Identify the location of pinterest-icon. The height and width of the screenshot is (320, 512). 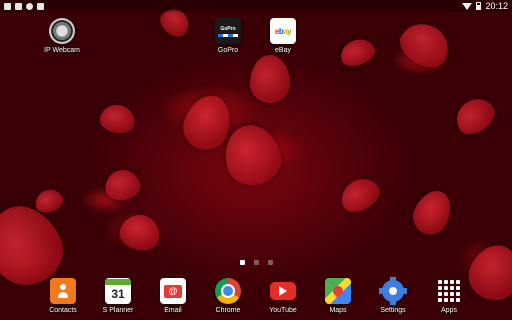
(29, 6).